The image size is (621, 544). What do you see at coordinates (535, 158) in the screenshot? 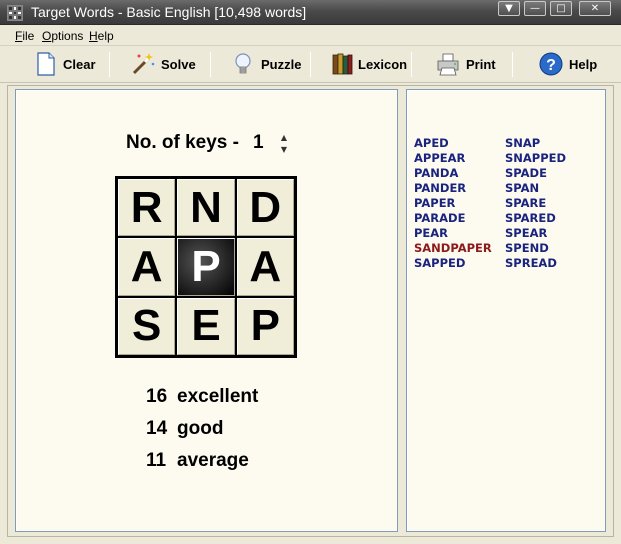
I see `word-item: SNAPPED` at bounding box center [535, 158].